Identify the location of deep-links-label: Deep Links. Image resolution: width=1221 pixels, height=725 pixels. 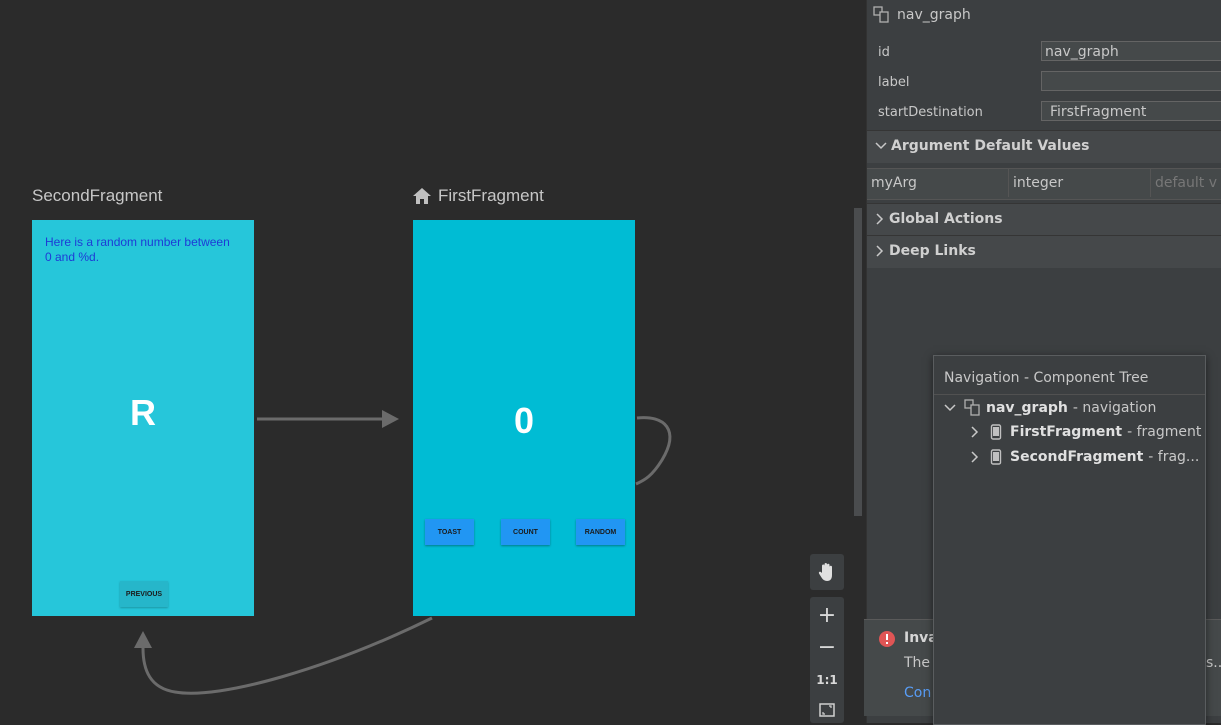
(932, 251).